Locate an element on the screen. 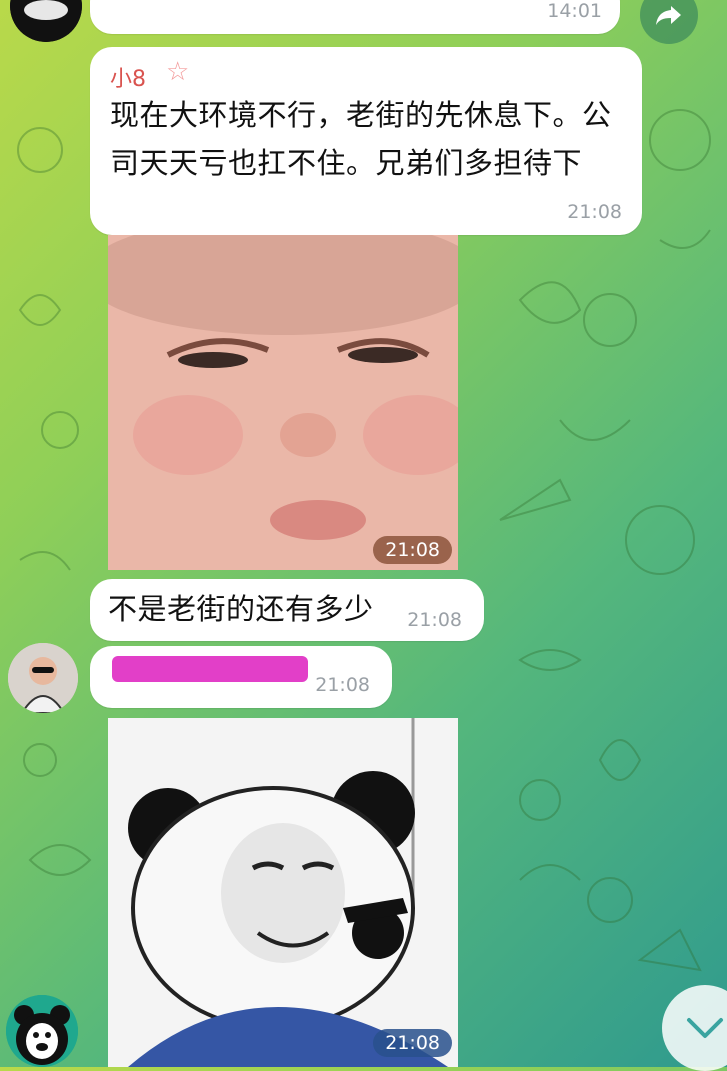 Image resolution: width=727 pixels, height=1071 pixels. scroll-to-bottom-button is located at coordinates (694, 1028).